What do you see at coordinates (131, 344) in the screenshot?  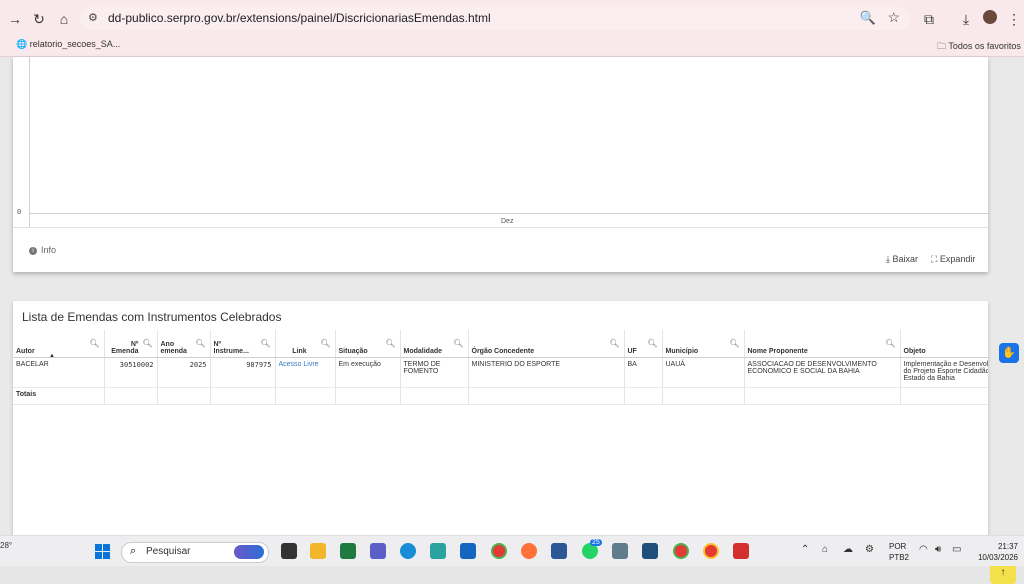 I see `col-header-num-emenda: Nº Emenda 🔍︎` at bounding box center [131, 344].